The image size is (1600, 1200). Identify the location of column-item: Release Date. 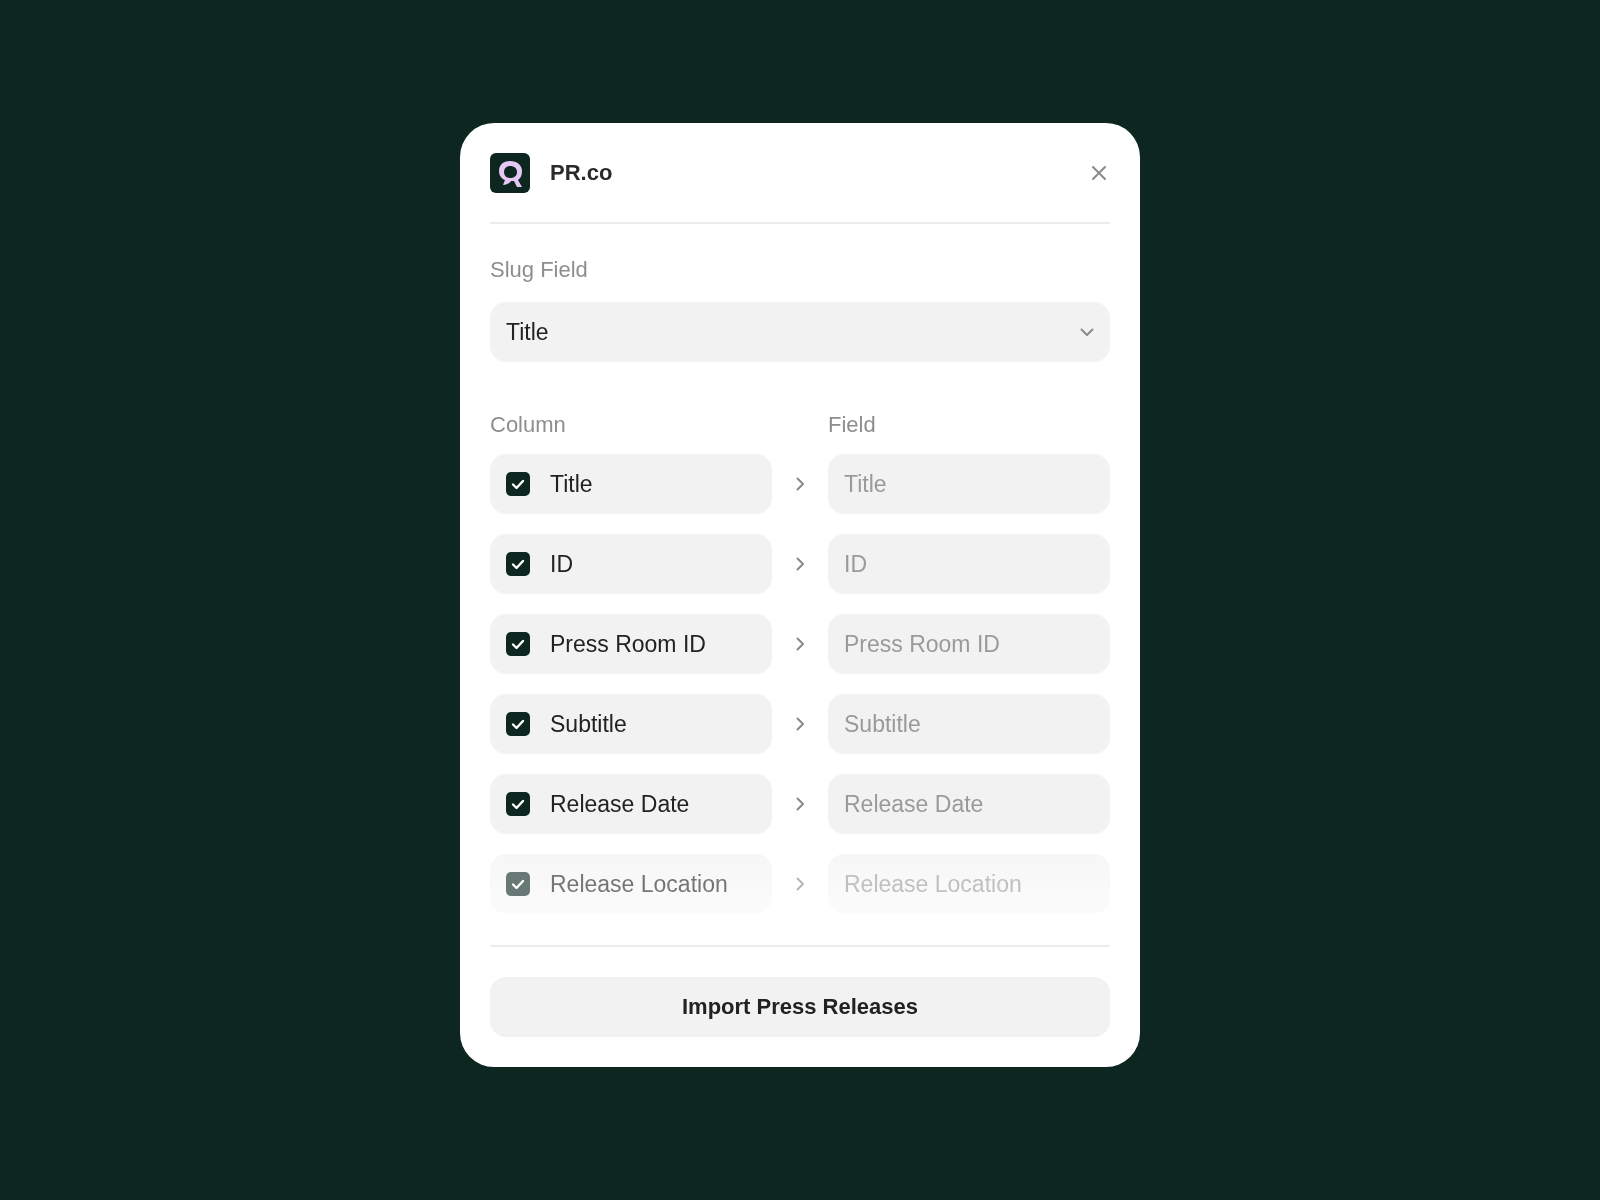
(631, 804).